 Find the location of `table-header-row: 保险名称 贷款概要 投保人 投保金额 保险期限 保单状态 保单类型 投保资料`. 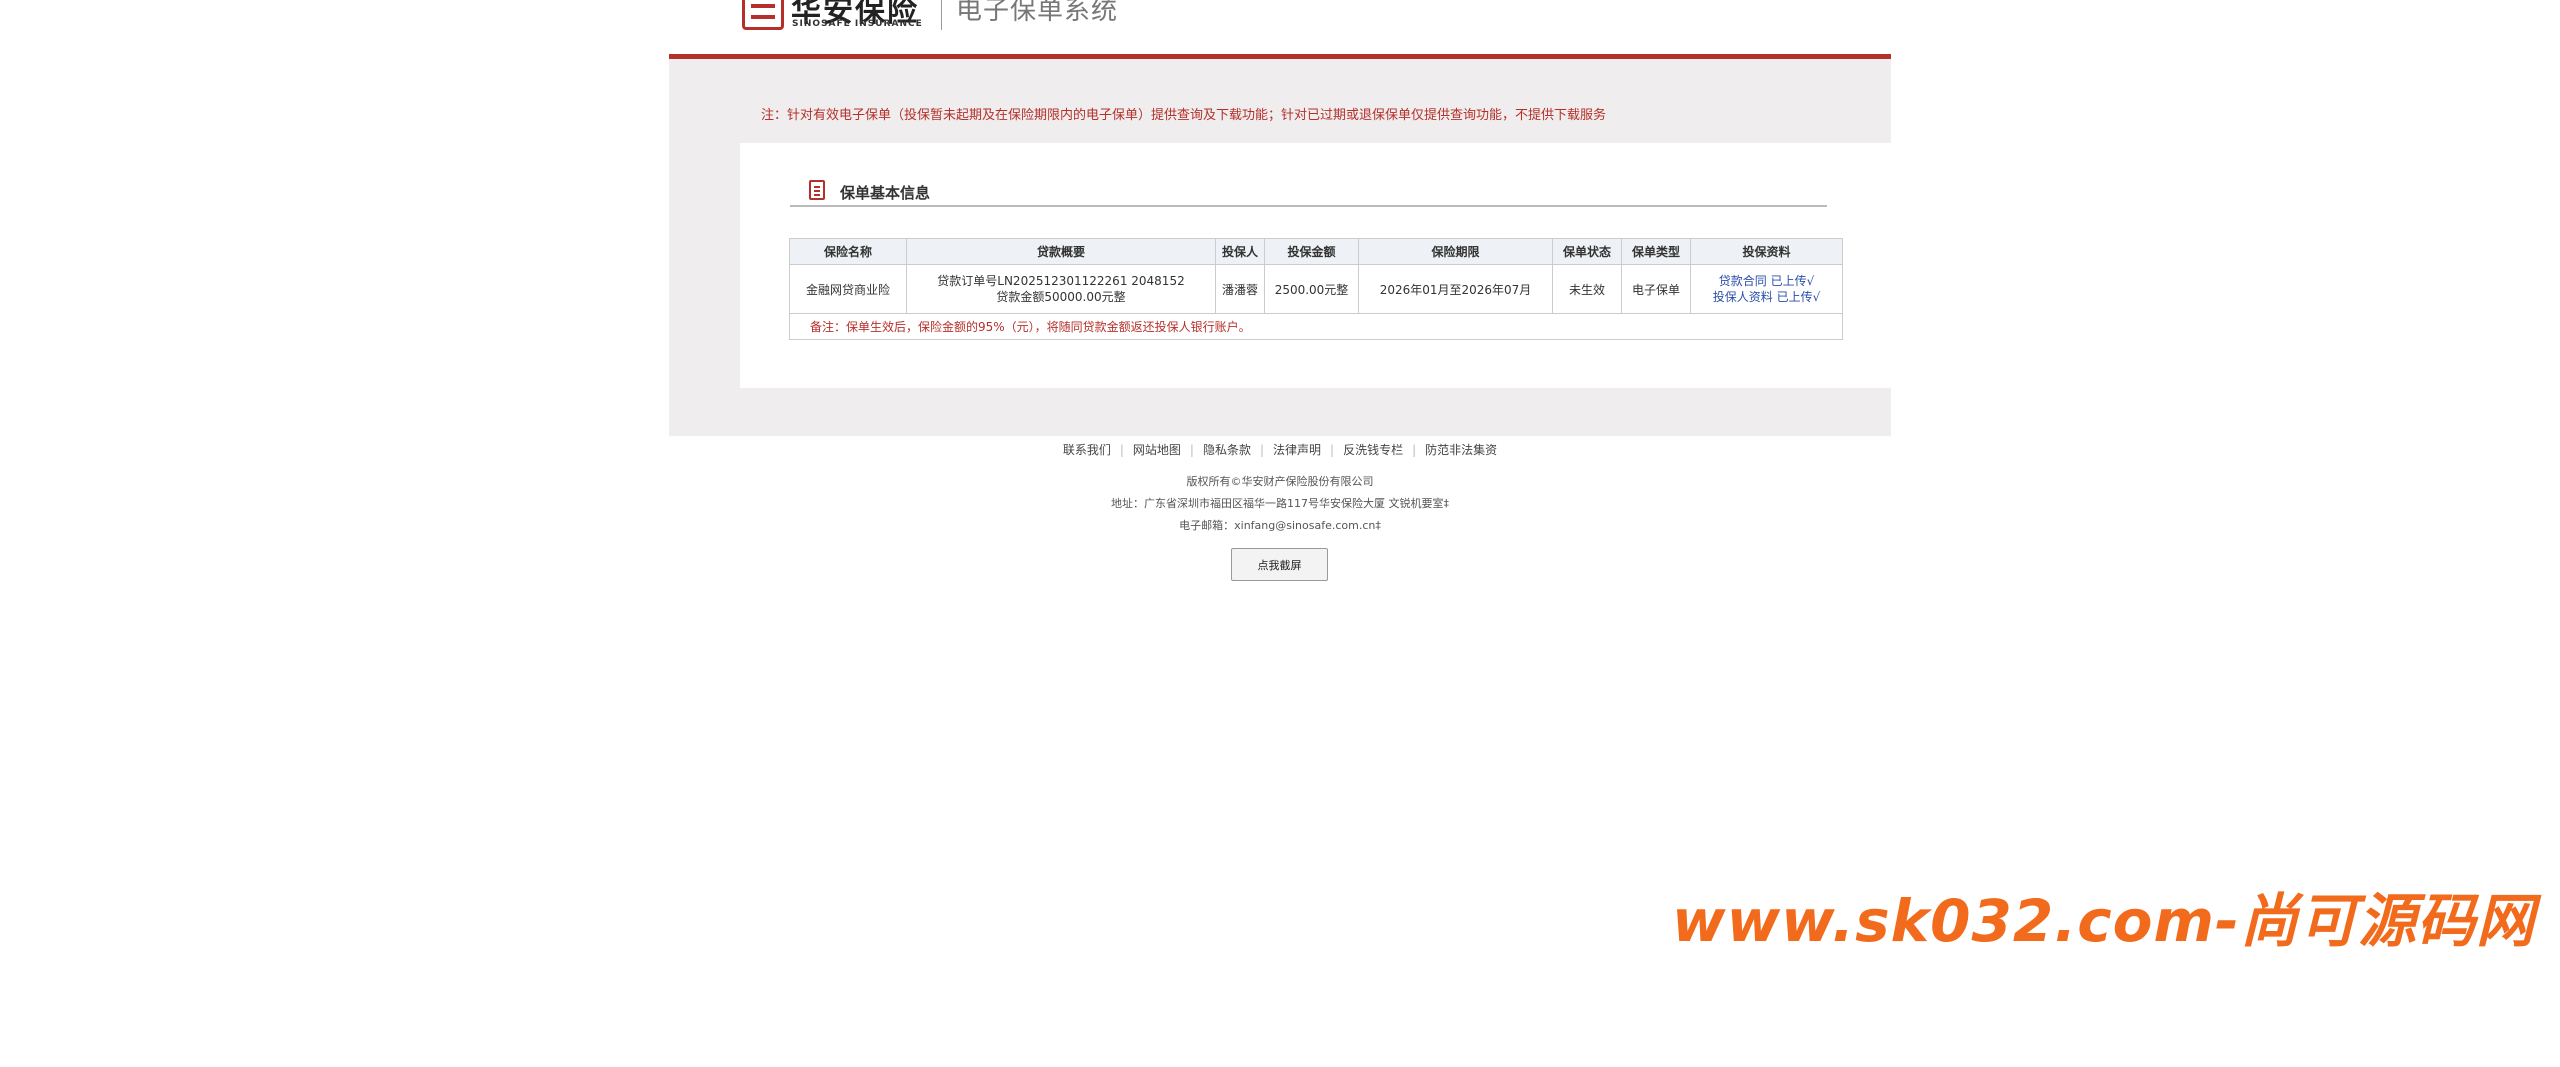

table-header-row: 保险名称 贷款概要 投保人 投保金额 保险期限 保单状态 保单类型 投保资料 is located at coordinates (1316, 251).